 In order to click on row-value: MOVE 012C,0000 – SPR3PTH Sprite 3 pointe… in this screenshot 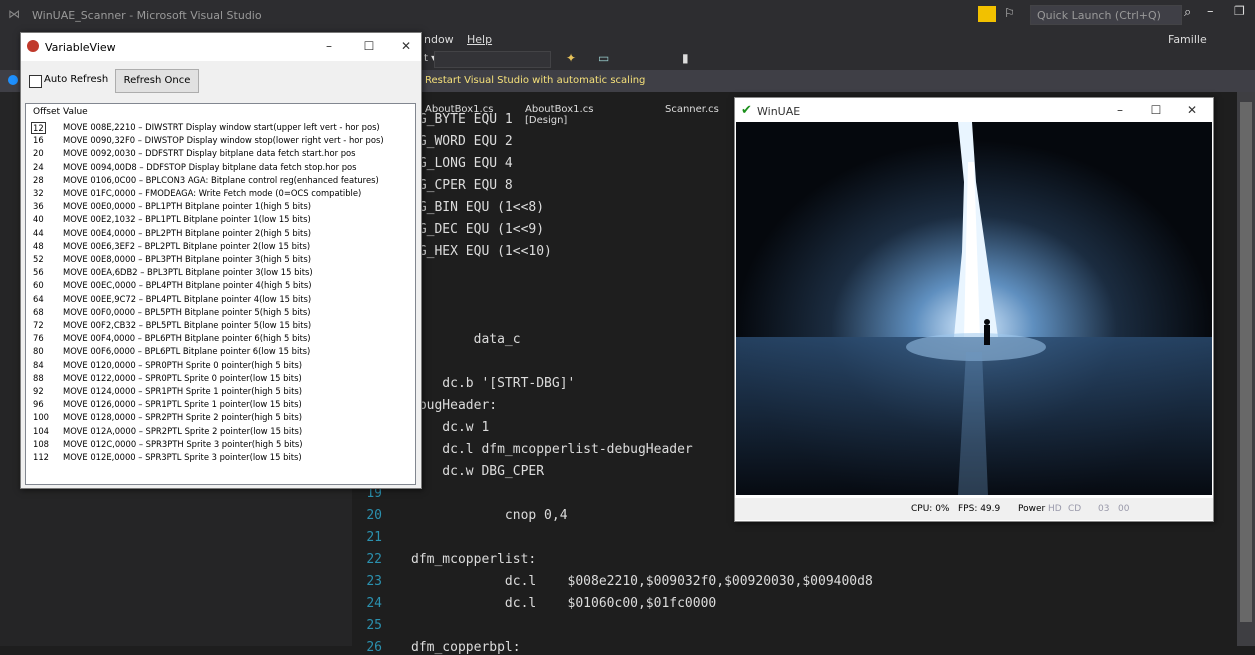, I will do `click(183, 443)`.